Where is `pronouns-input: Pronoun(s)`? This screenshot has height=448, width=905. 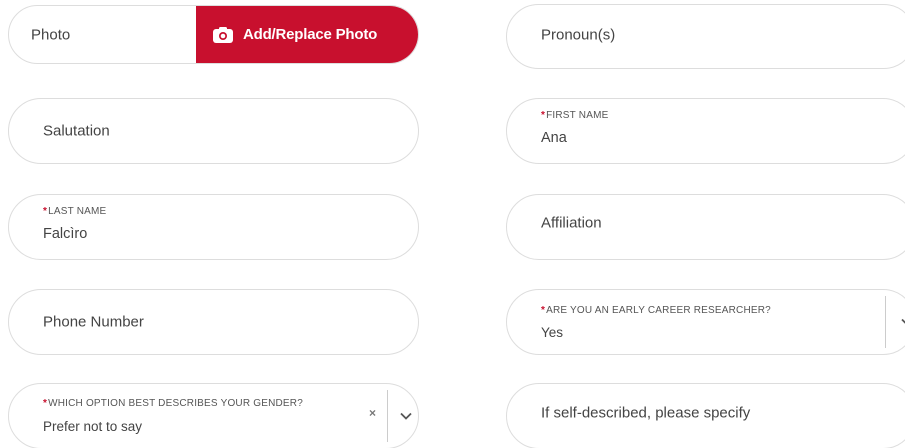
pronouns-input: Pronoun(s) is located at coordinates (705, 36).